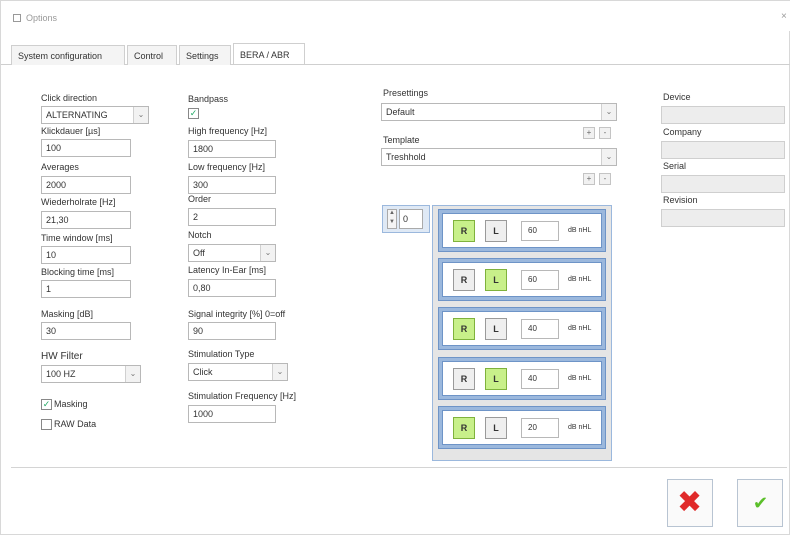 The width and height of the screenshot is (790, 535). Describe the element at coordinates (86, 289) in the screenshot. I see `blocking-time-input: 1` at that location.